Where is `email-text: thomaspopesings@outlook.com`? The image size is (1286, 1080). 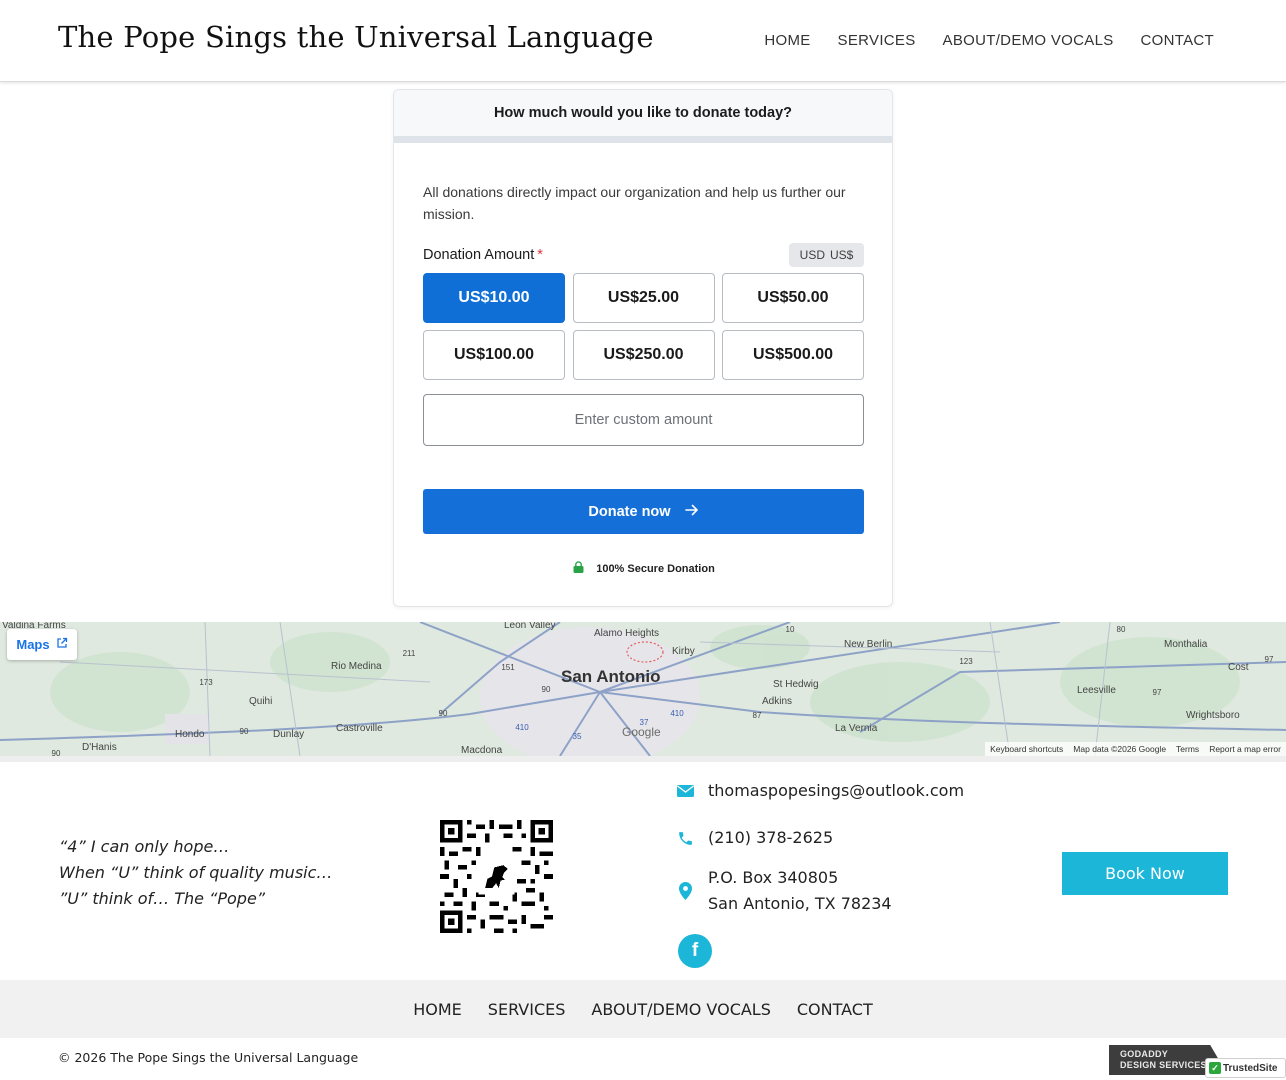
email-text: thomaspopesings@outlook.com is located at coordinates (836, 791).